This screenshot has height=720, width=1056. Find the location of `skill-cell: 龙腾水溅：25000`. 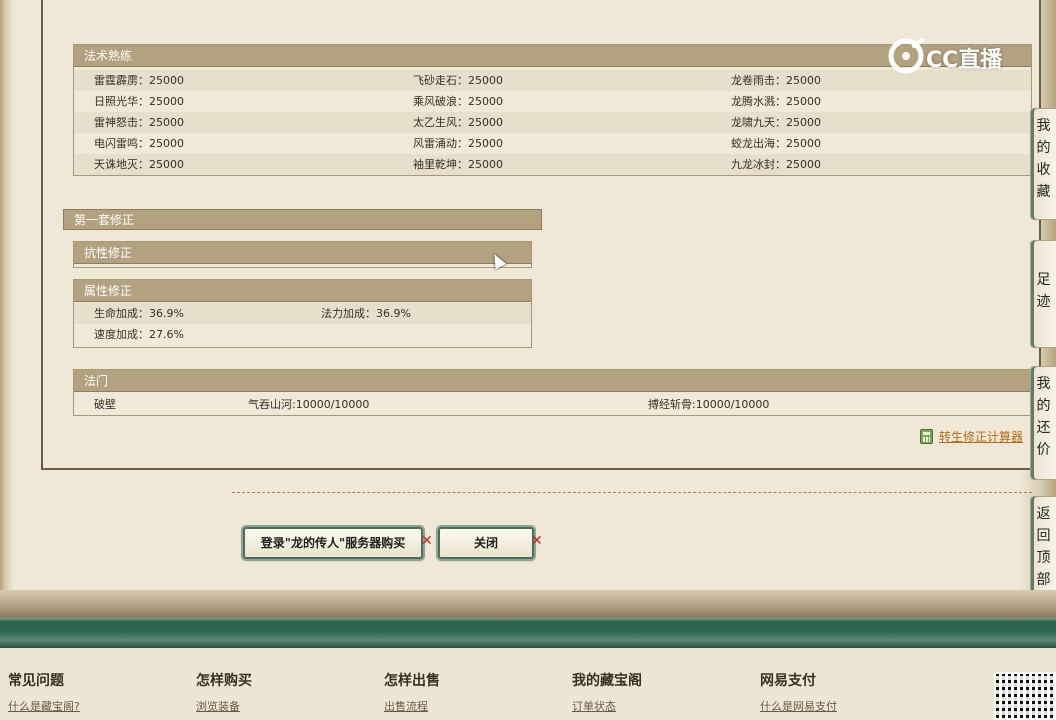

skill-cell: 龙腾水溅：25000 is located at coordinates (776, 101).